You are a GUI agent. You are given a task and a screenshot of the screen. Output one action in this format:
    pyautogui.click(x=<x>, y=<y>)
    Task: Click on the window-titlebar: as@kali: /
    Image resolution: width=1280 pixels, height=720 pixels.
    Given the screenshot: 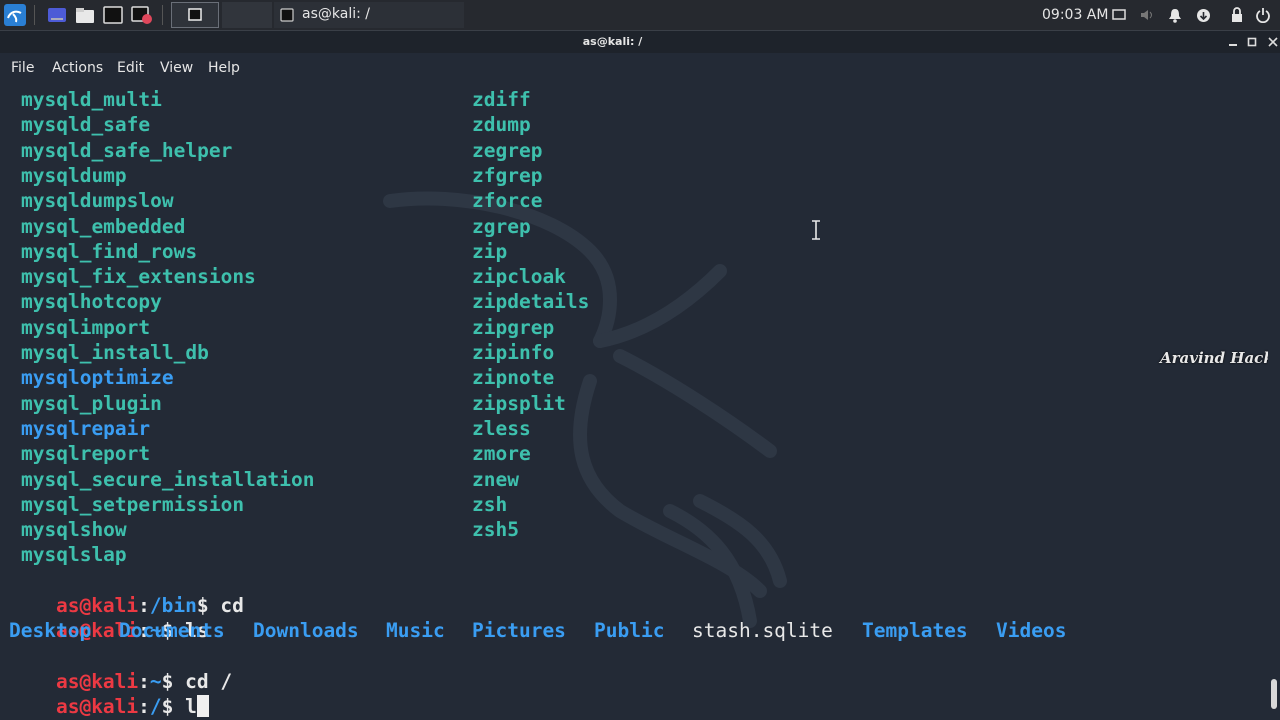 What is the action you would take?
    pyautogui.click(x=640, y=42)
    